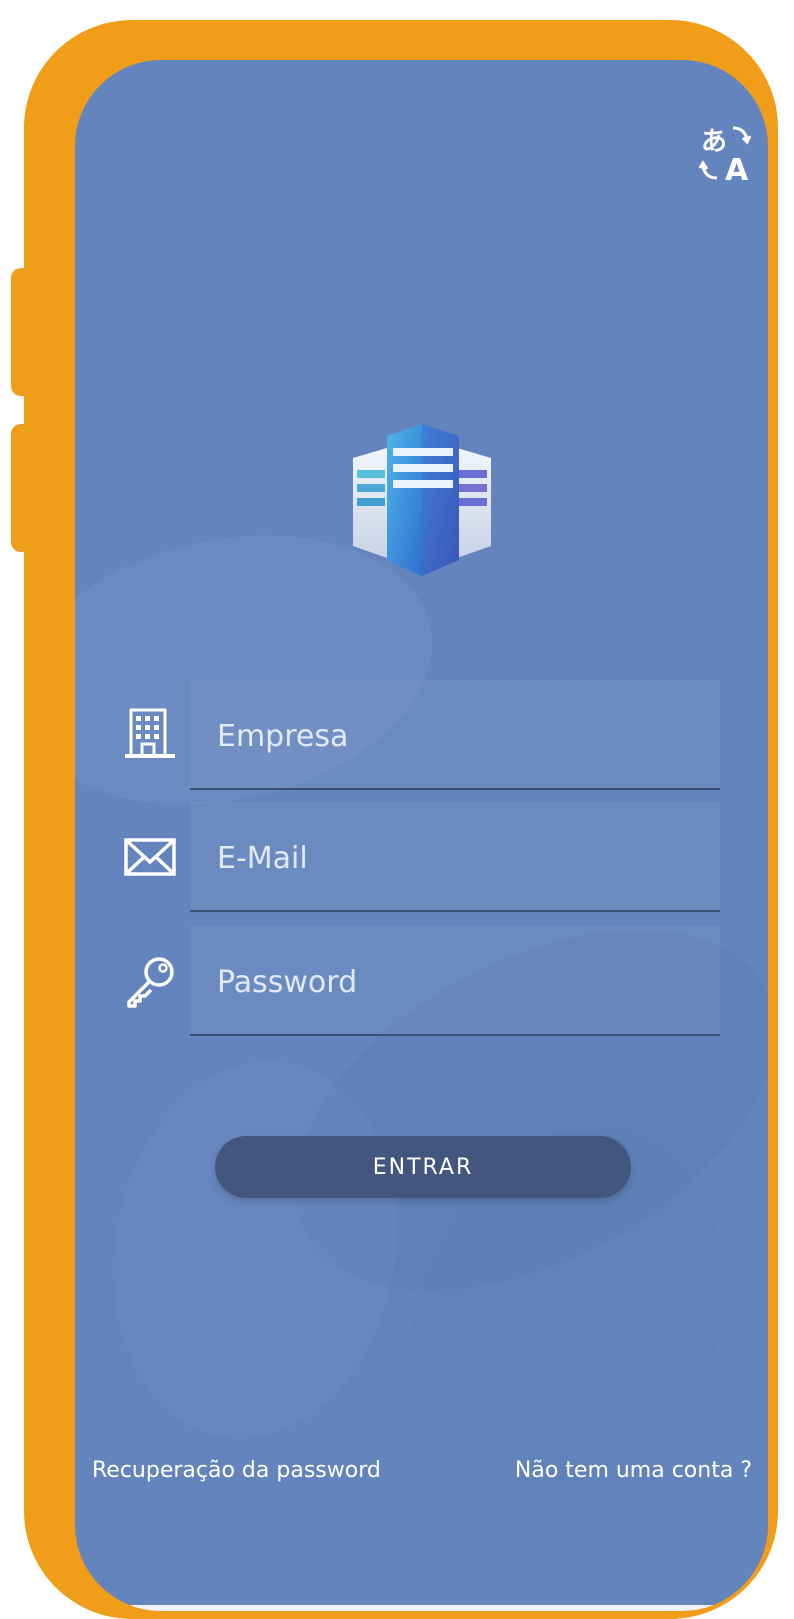  I want to click on password-input, so click(457, 982).